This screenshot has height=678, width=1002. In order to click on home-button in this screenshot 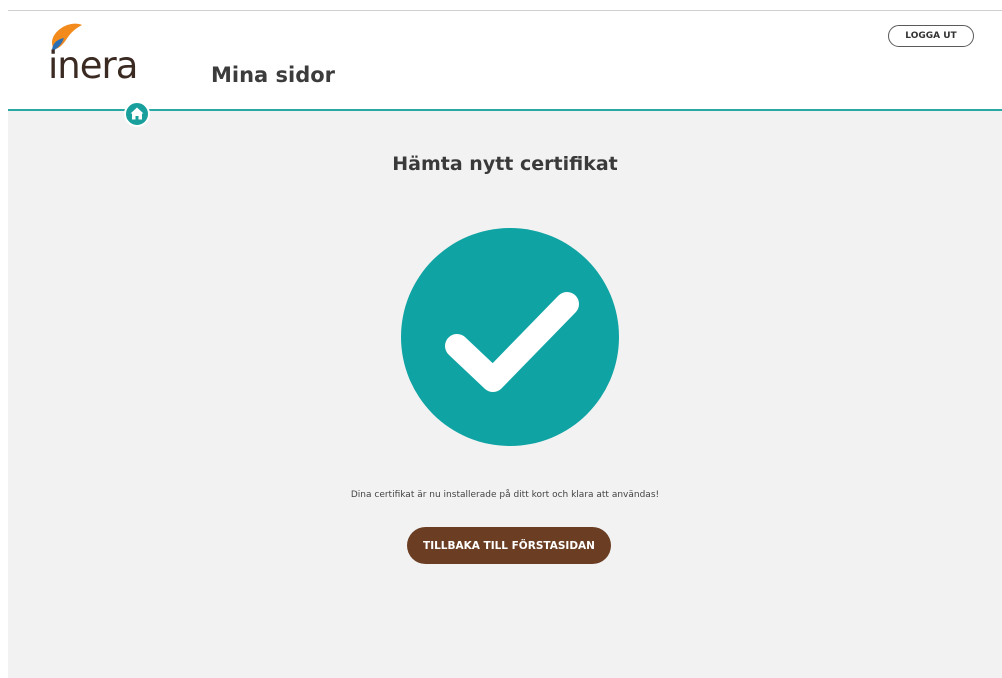, I will do `click(137, 114)`.